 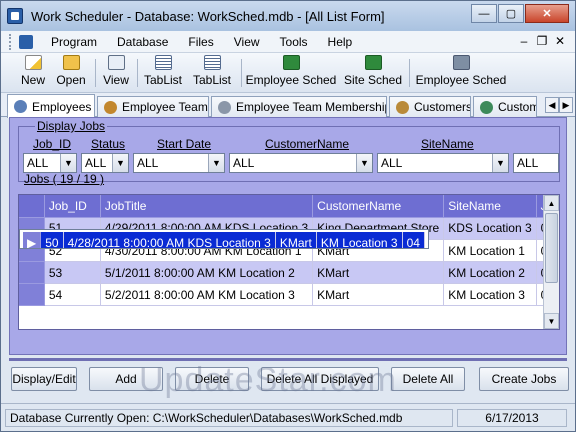 I want to click on display-edit-button: Display/Edit, so click(x=44, y=379).